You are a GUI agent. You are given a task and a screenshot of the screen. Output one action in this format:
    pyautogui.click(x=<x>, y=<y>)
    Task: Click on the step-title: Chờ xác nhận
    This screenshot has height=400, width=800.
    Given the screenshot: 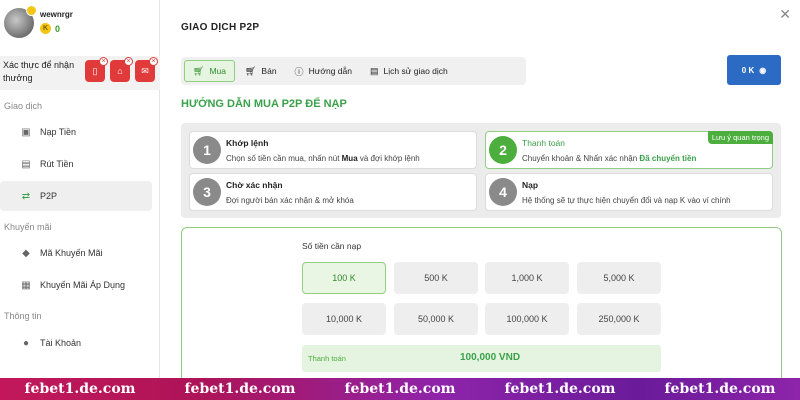 What is the action you would take?
    pyautogui.click(x=254, y=185)
    